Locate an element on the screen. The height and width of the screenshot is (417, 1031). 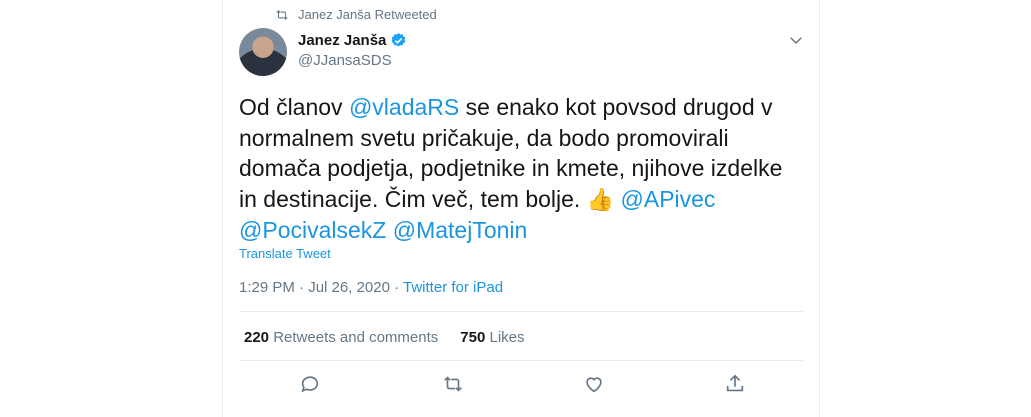
retweet-button is located at coordinates (454, 385).